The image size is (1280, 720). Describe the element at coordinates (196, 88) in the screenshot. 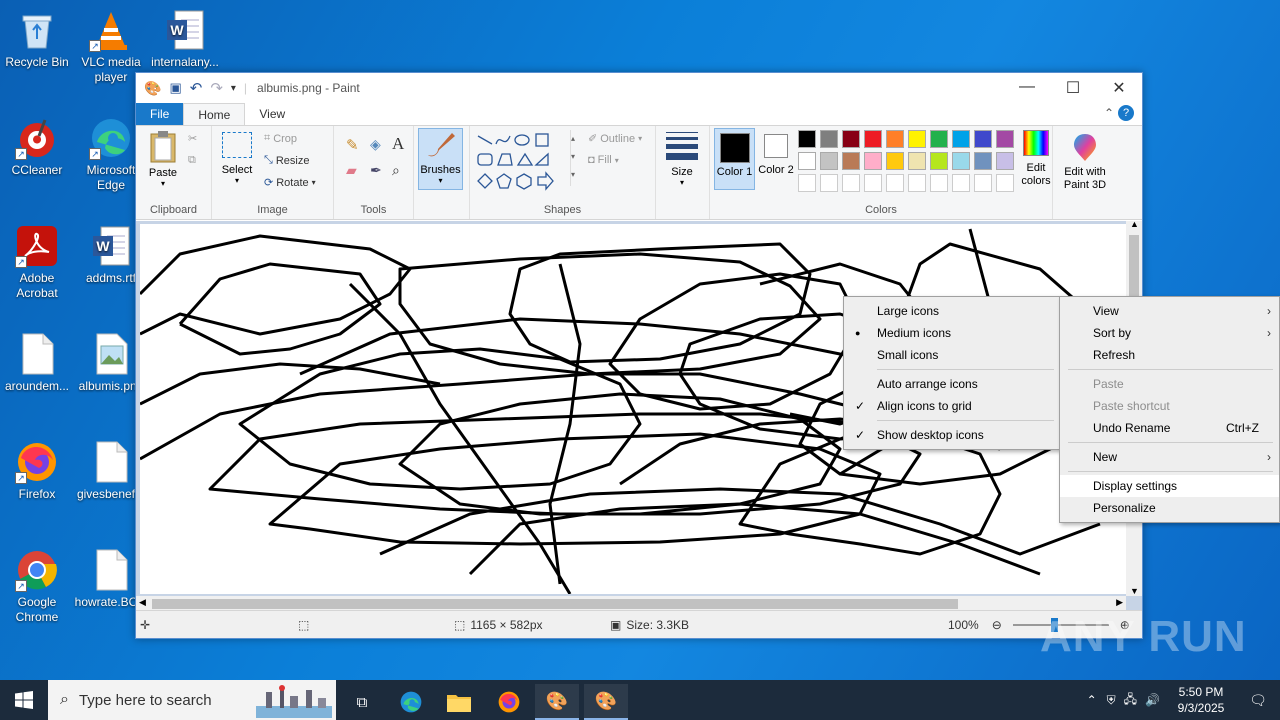

I see `undo-icon: ↶` at that location.